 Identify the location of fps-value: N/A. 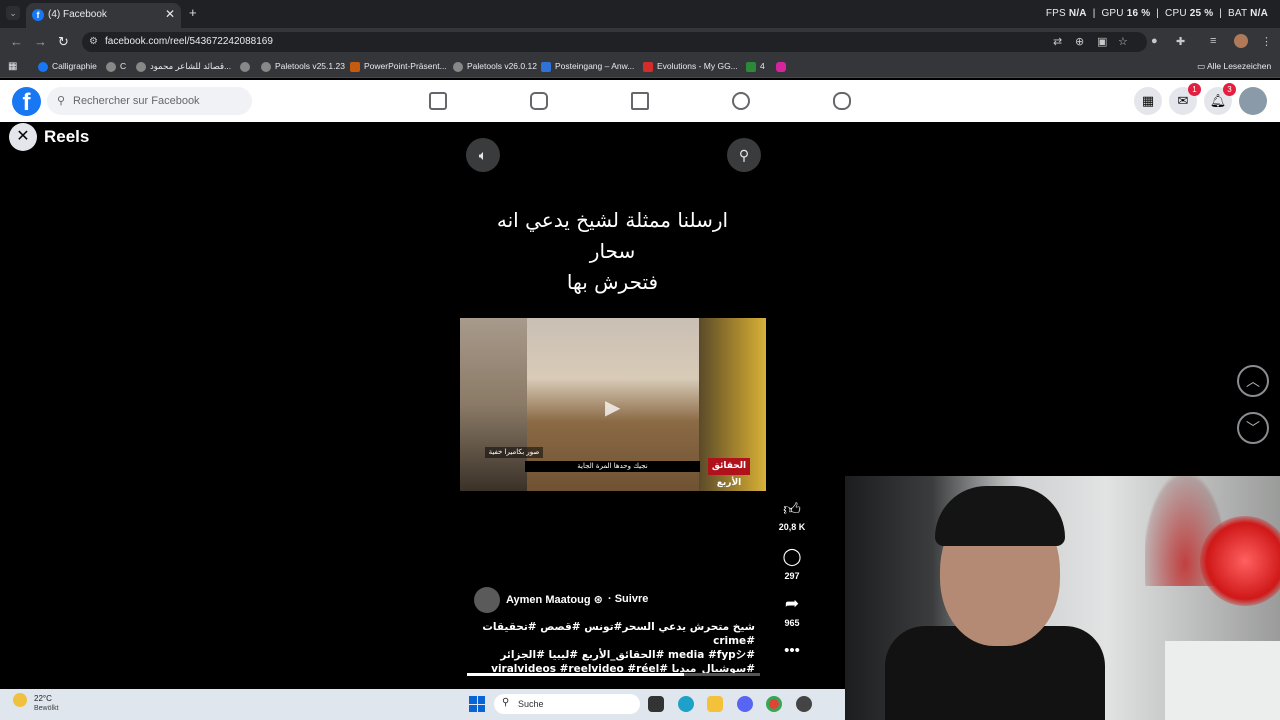
(1077, 13).